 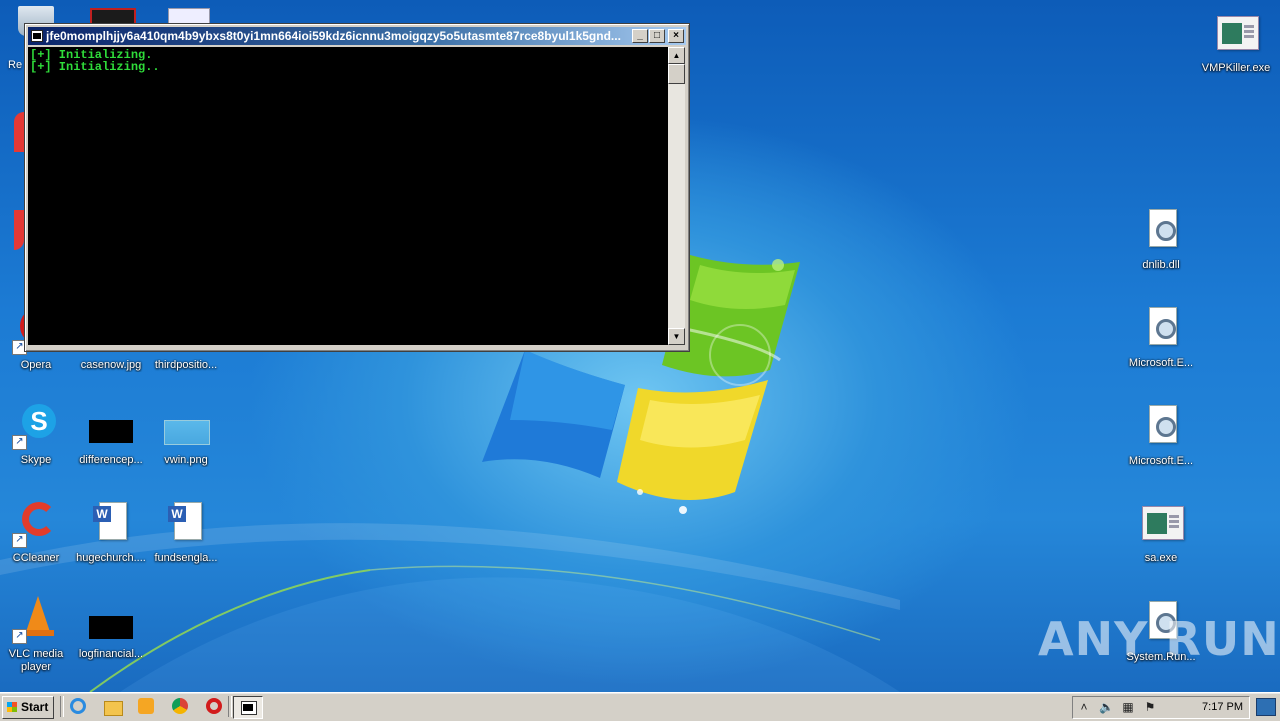 What do you see at coordinates (248, 707) in the screenshot?
I see `taskbar-console-button` at bounding box center [248, 707].